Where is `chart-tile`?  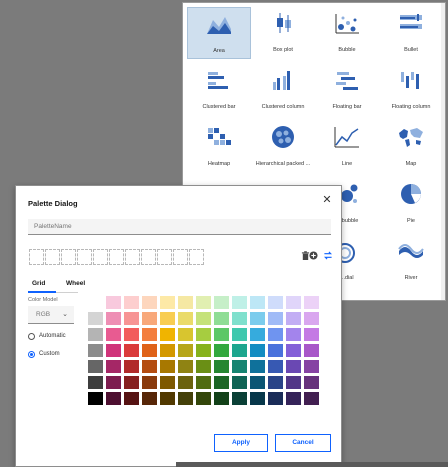 chart-tile is located at coordinates (411, 296).